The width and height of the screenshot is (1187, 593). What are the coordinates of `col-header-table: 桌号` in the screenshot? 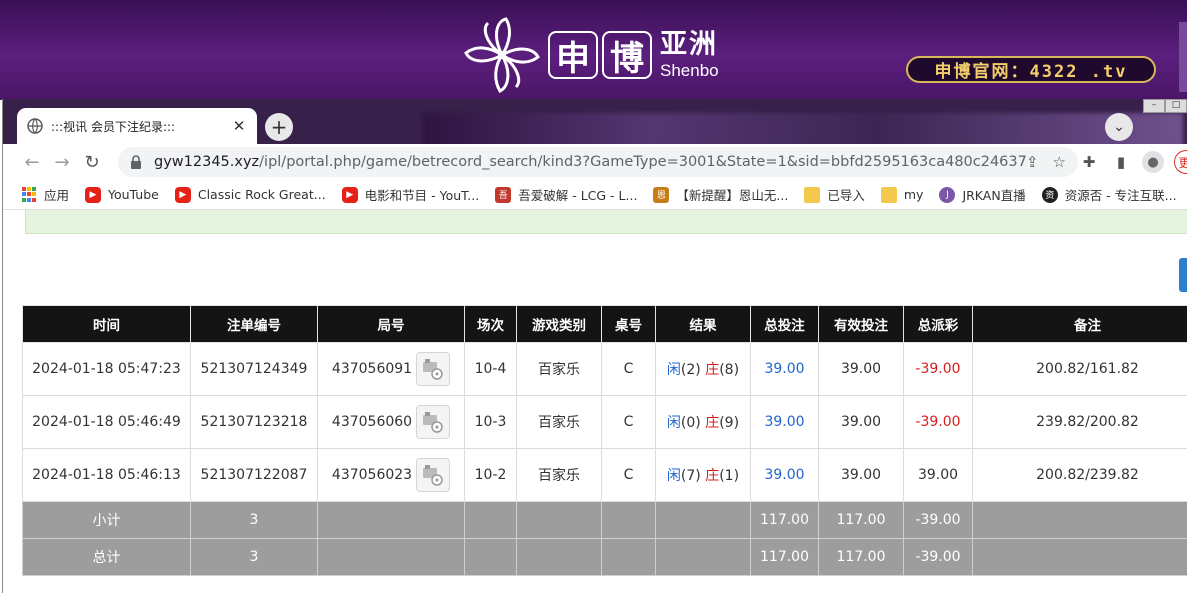 It's located at (628, 324).